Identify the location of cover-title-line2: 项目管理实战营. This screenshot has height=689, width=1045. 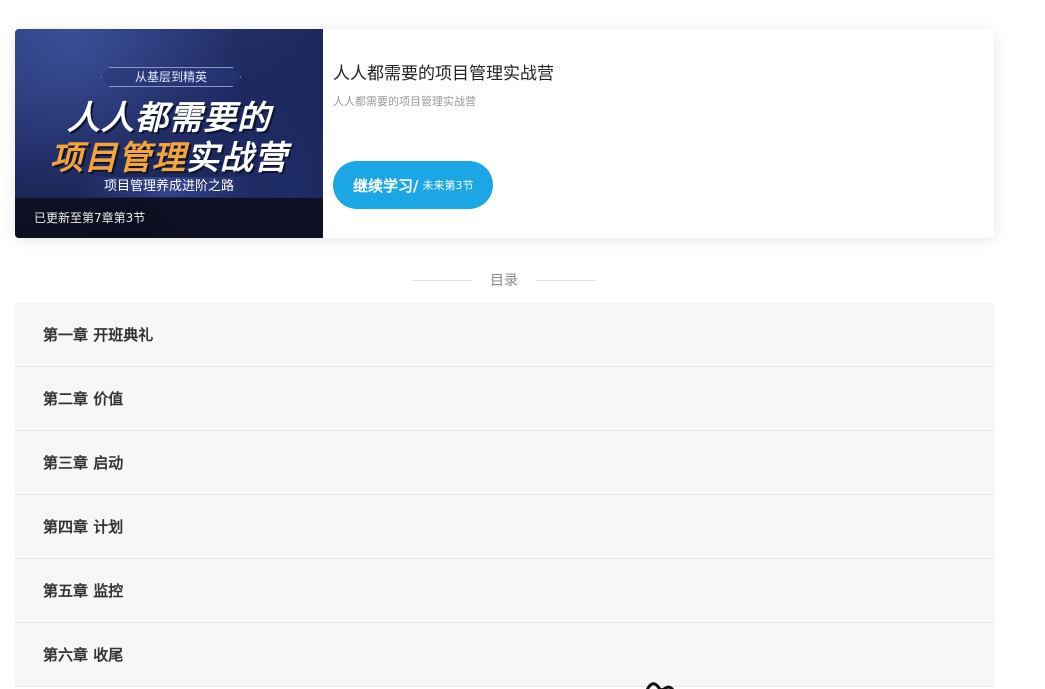
(169, 155).